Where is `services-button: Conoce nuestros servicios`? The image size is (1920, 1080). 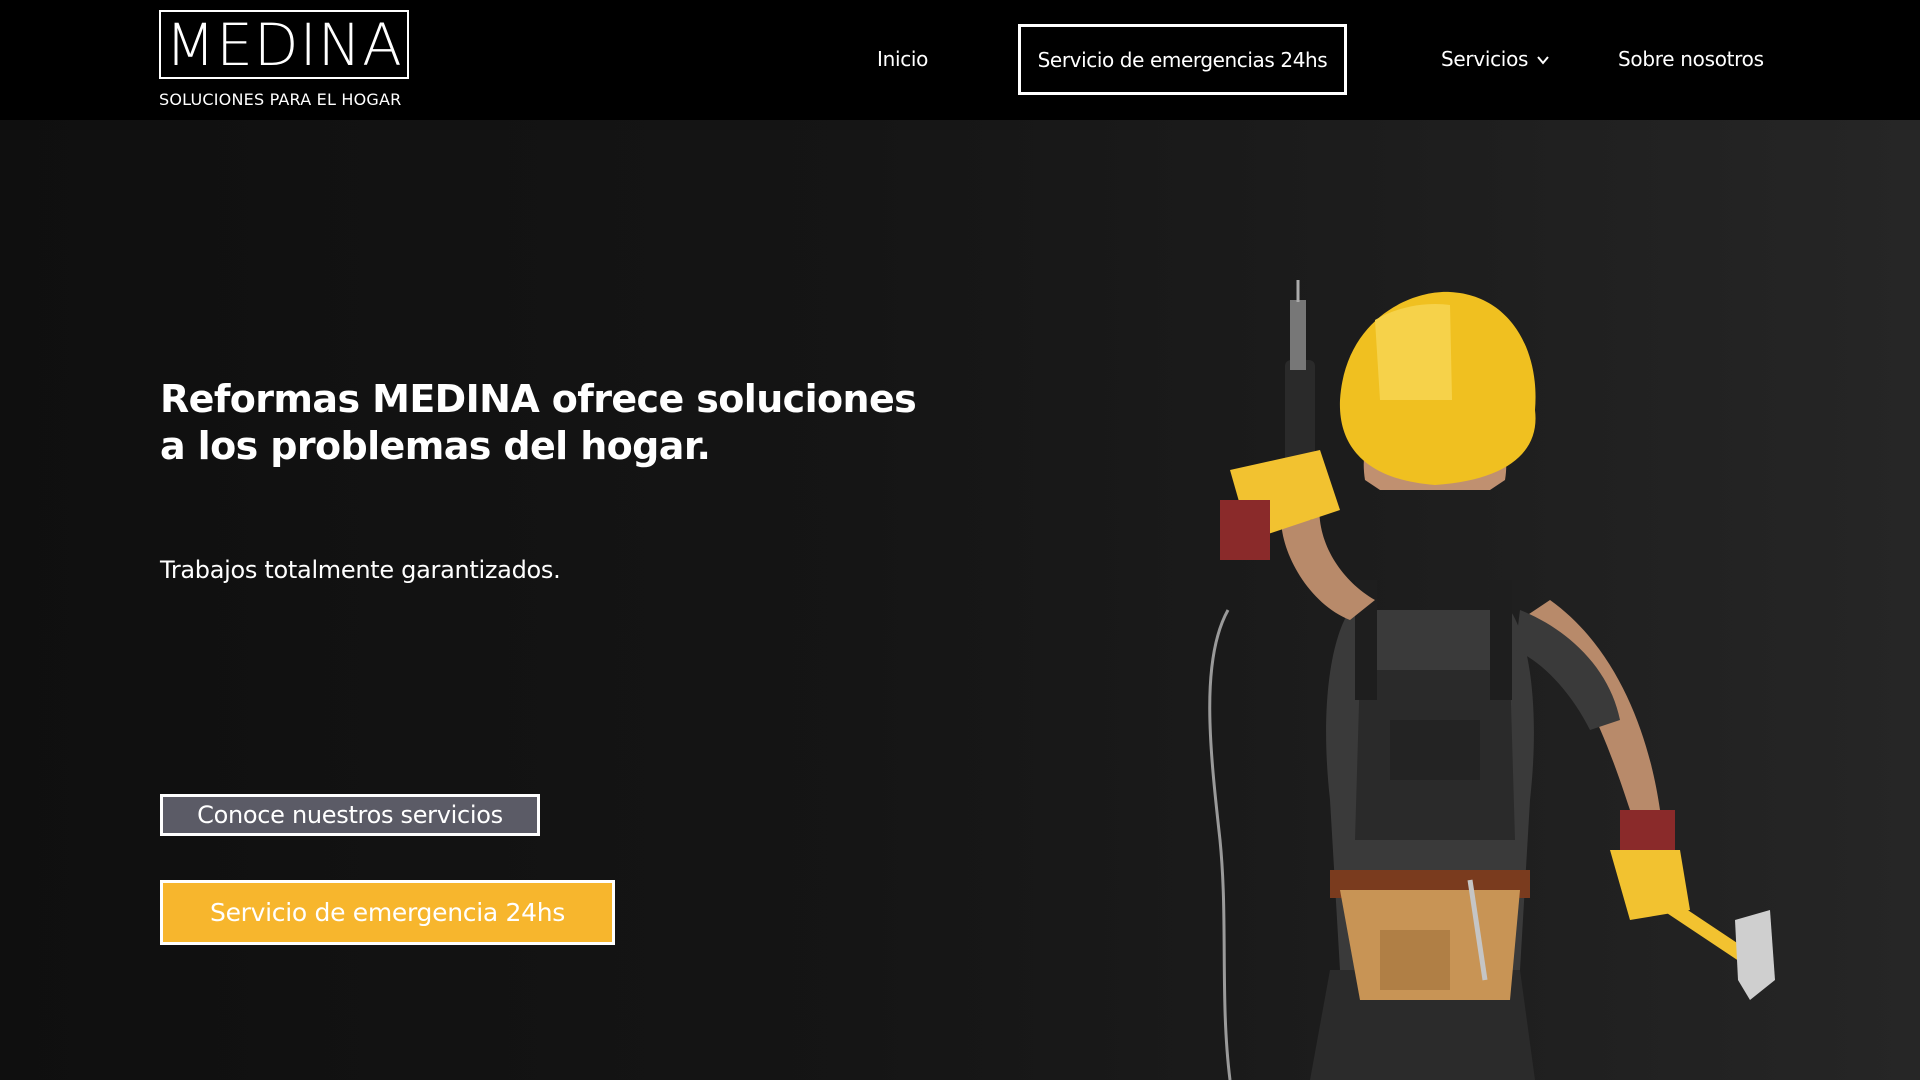
services-button: Conoce nuestros servicios is located at coordinates (350, 815).